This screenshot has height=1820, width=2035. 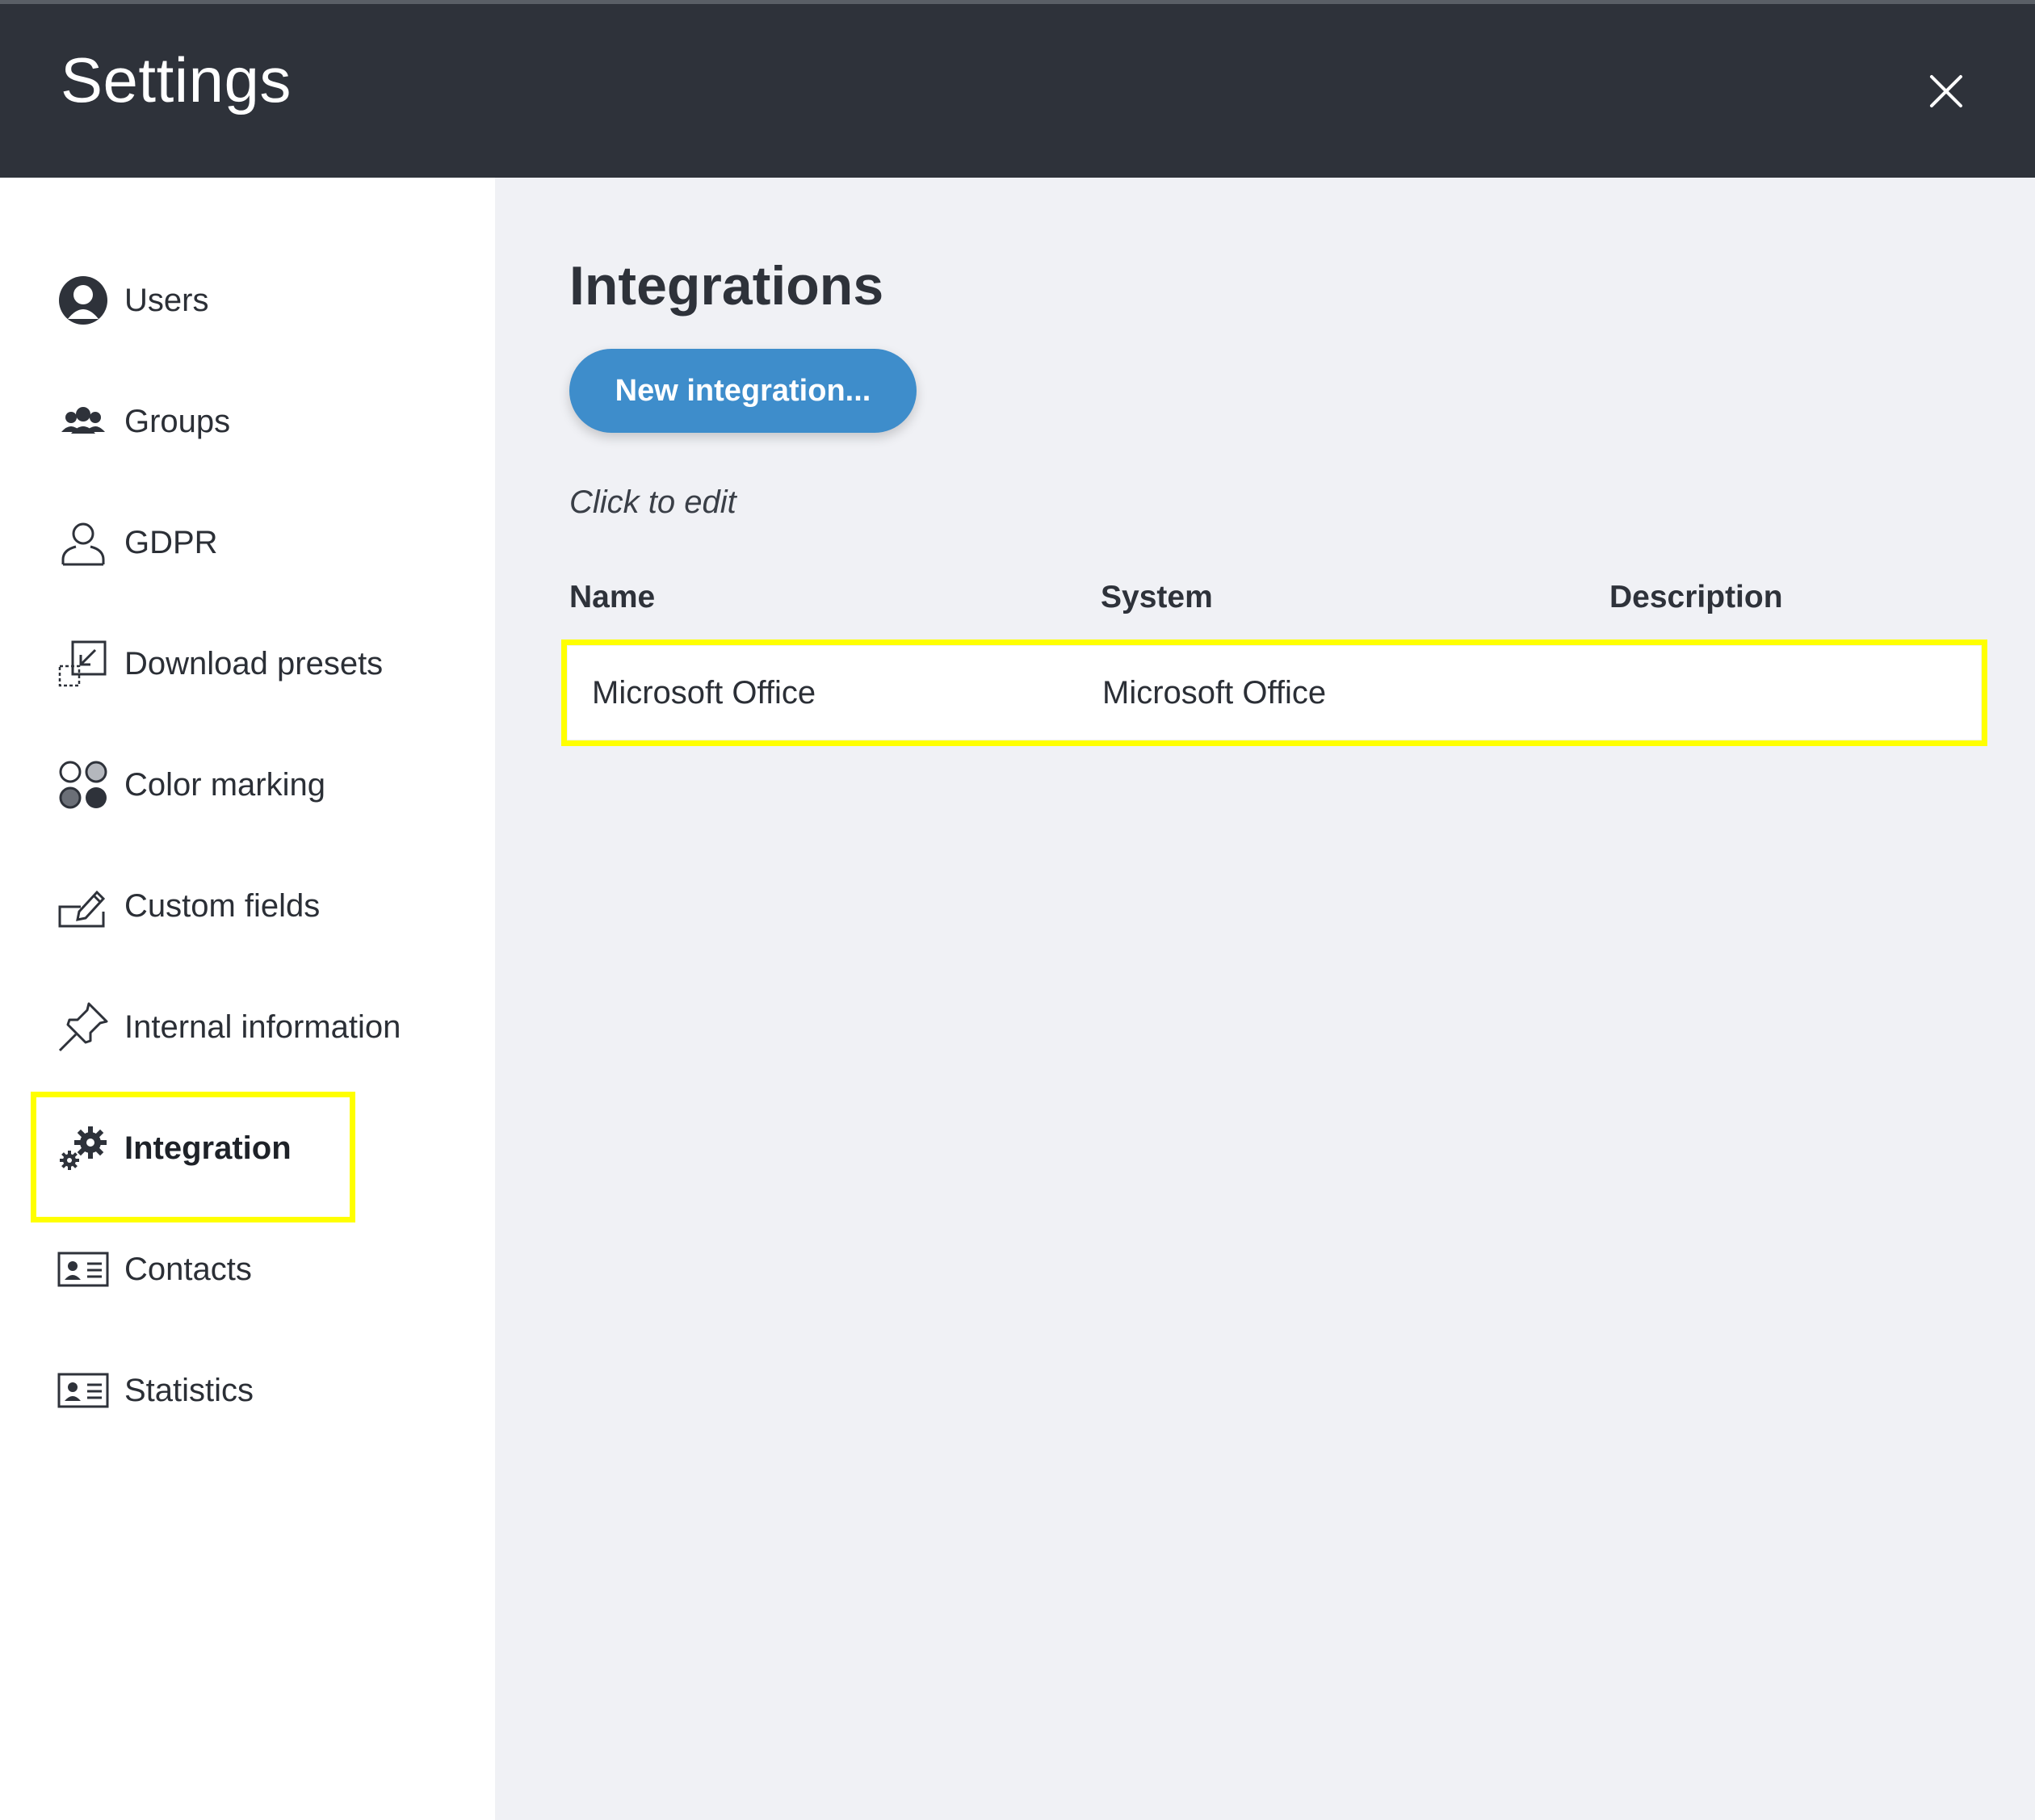 What do you see at coordinates (262, 1027) in the screenshot?
I see `sidebar-item-label: Internal information` at bounding box center [262, 1027].